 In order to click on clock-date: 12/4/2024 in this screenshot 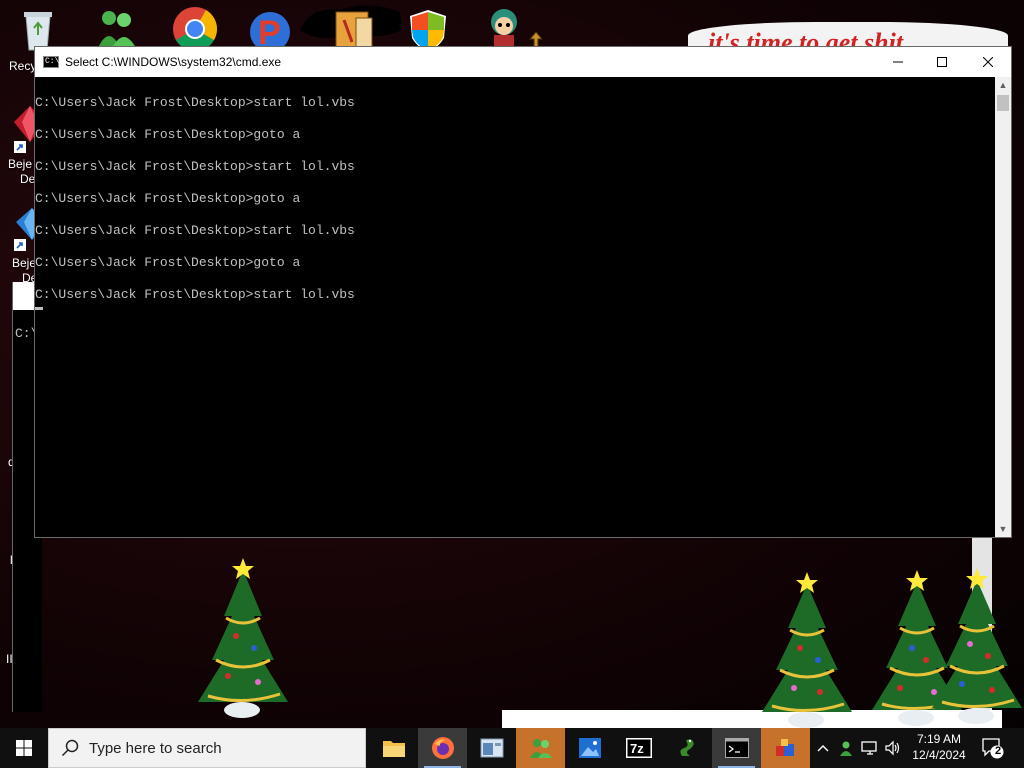, I will do `click(939, 755)`.